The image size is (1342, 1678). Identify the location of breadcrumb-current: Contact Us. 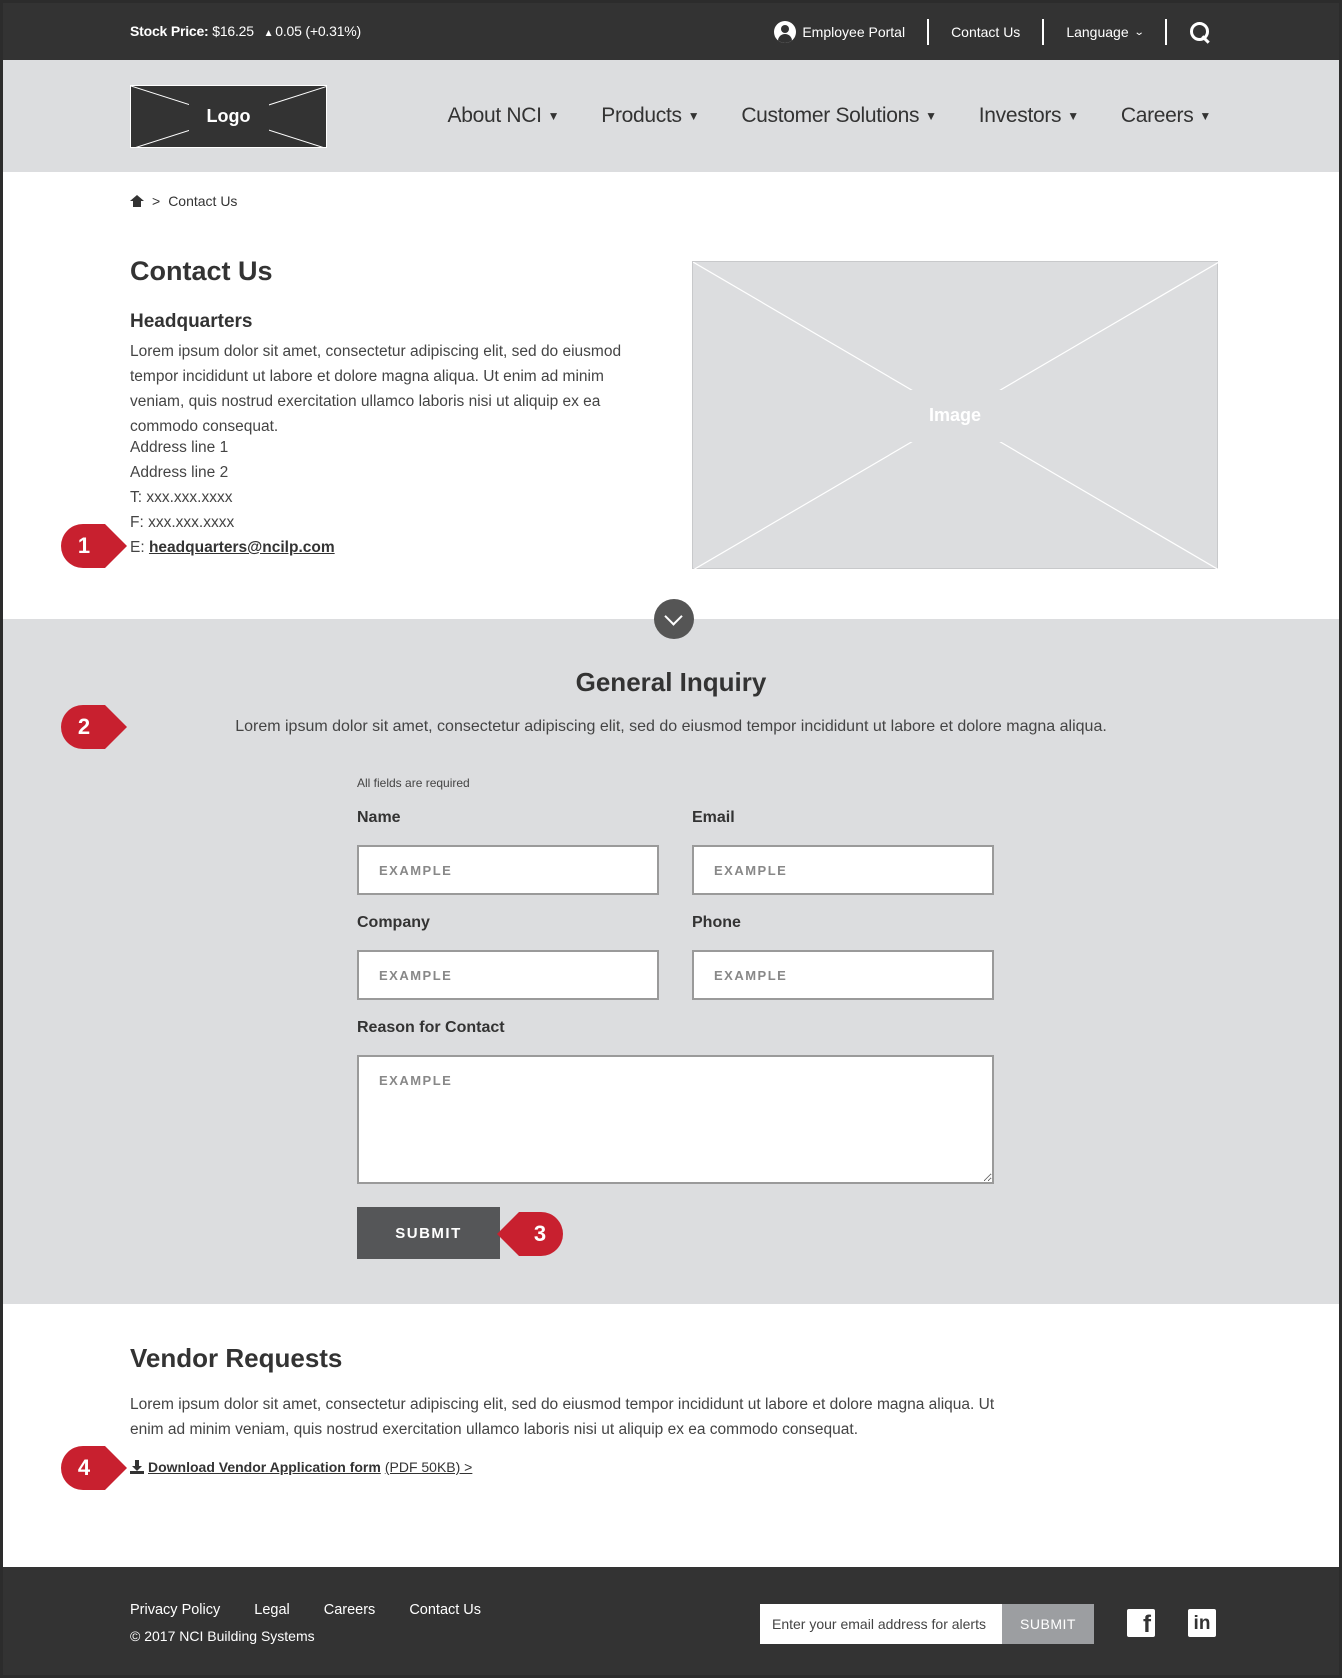
(203, 201).